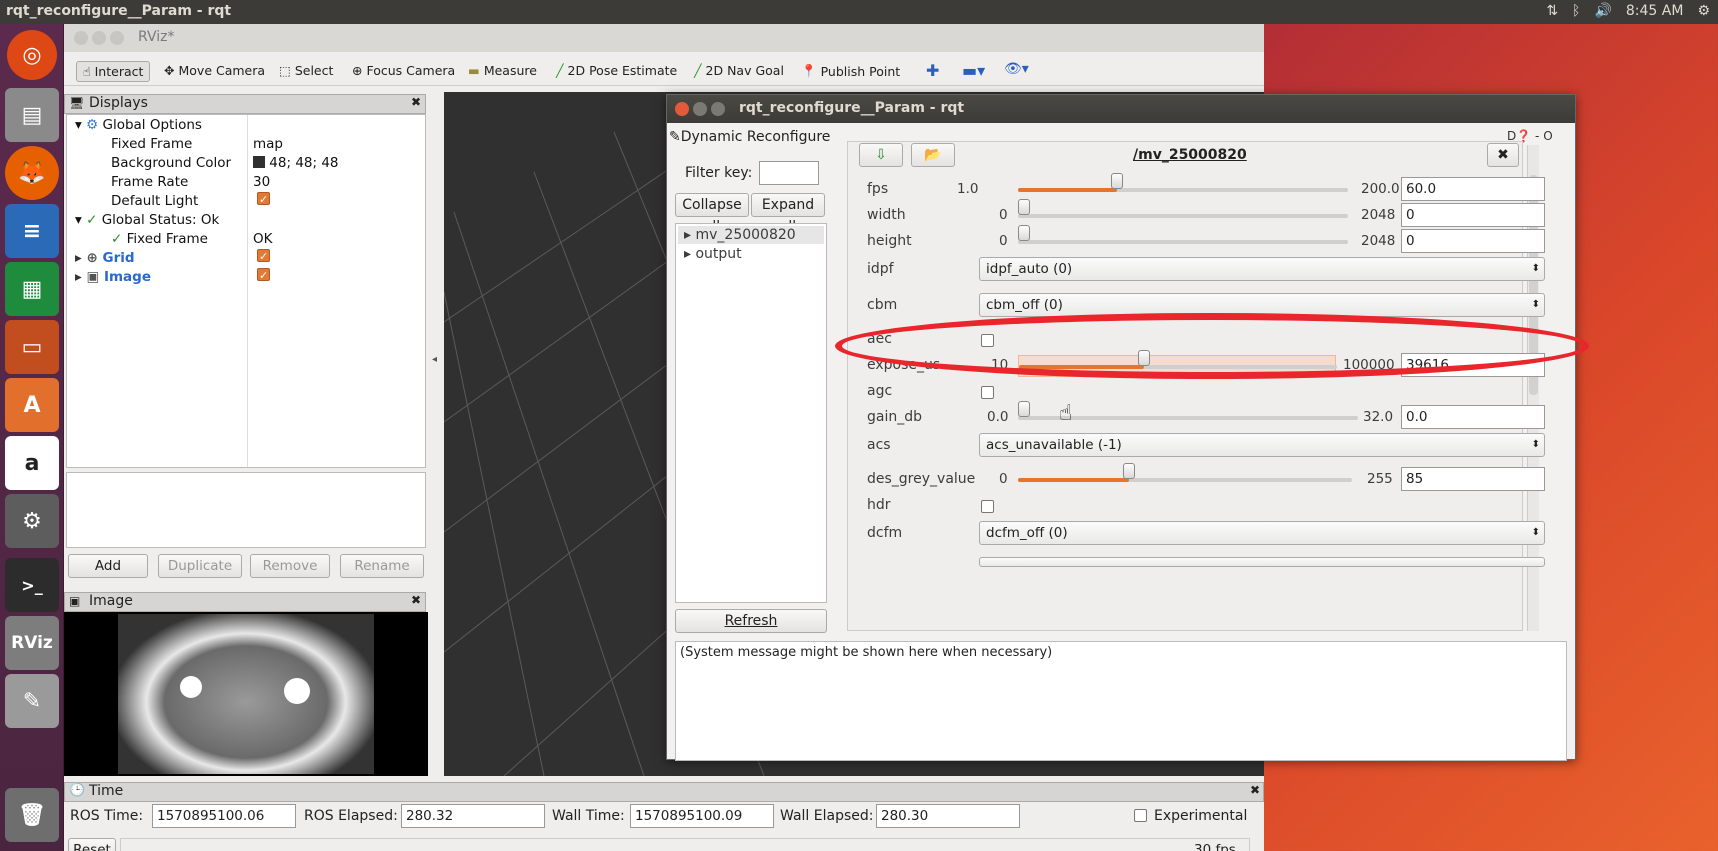 Image resolution: width=1718 pixels, height=851 pixels. I want to click on publish-point-tool: 📍 Publish Point, so click(850, 71).